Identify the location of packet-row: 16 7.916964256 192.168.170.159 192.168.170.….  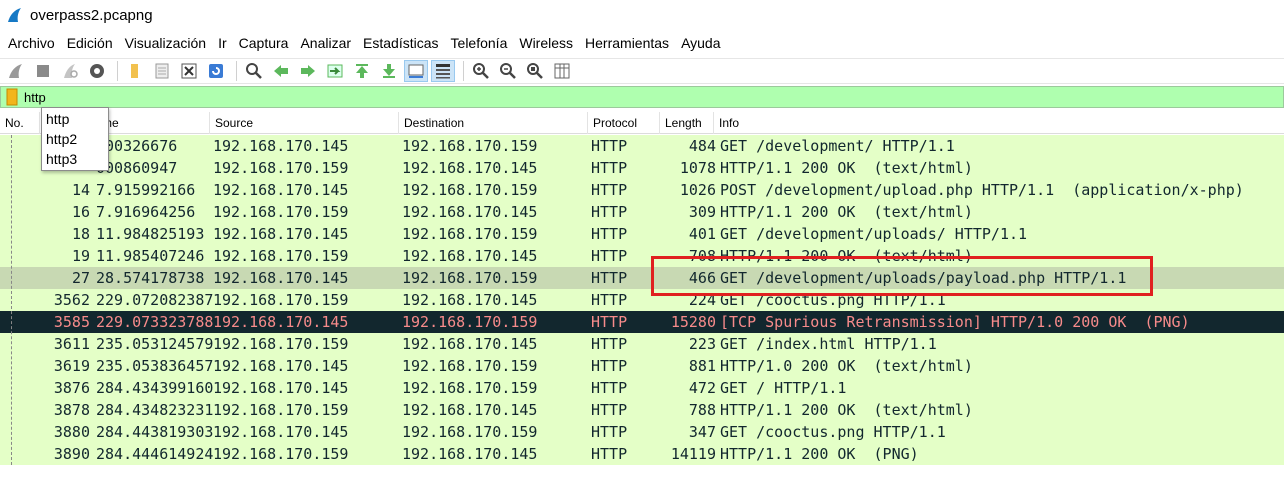
(642, 212).